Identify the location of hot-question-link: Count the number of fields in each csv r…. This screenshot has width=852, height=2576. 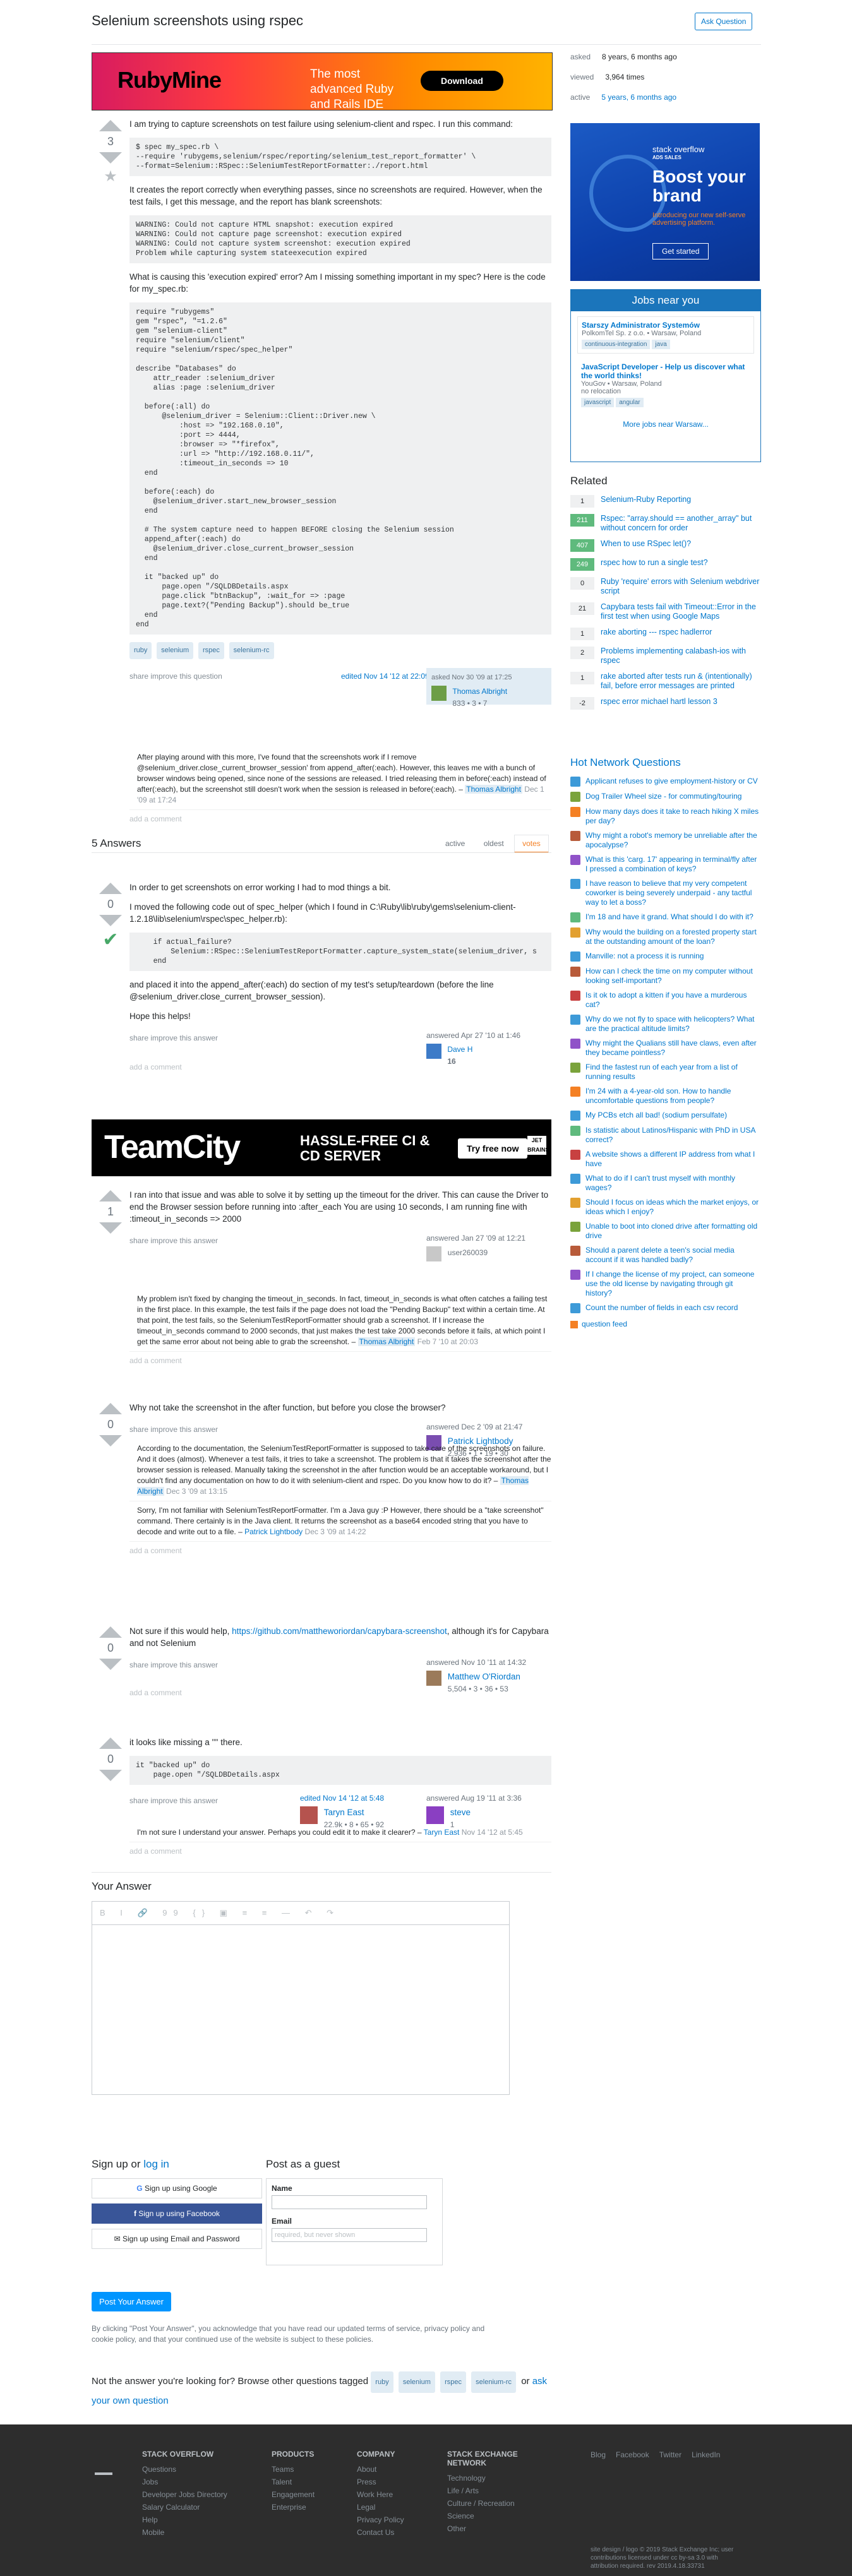
(661, 1308).